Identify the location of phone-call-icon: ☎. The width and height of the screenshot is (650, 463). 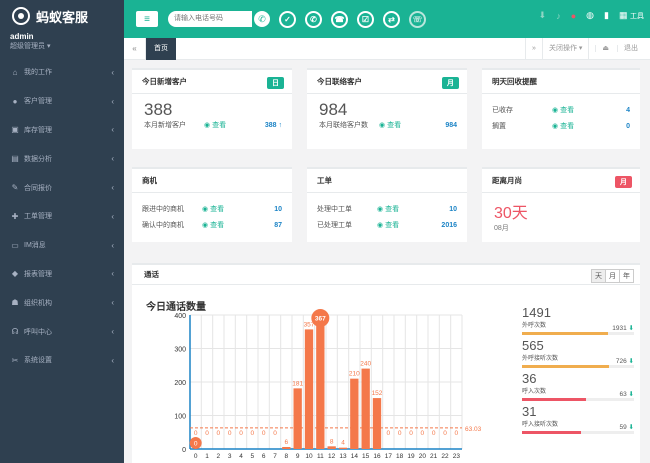
(339, 19).